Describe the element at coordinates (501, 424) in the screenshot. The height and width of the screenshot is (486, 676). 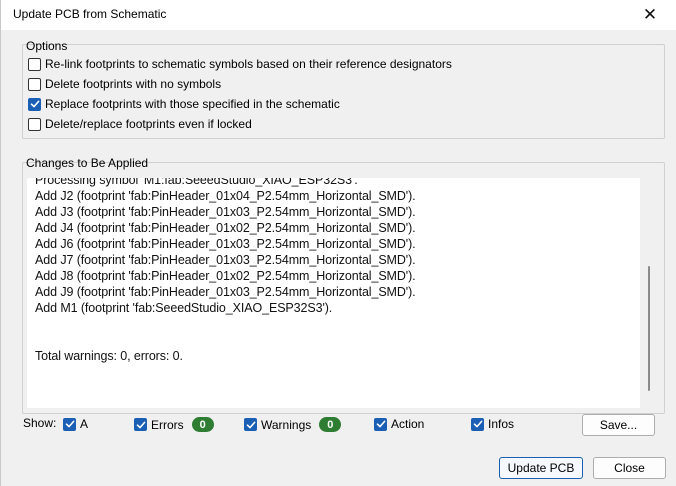
I see `filter-infos-label: Infos` at that location.